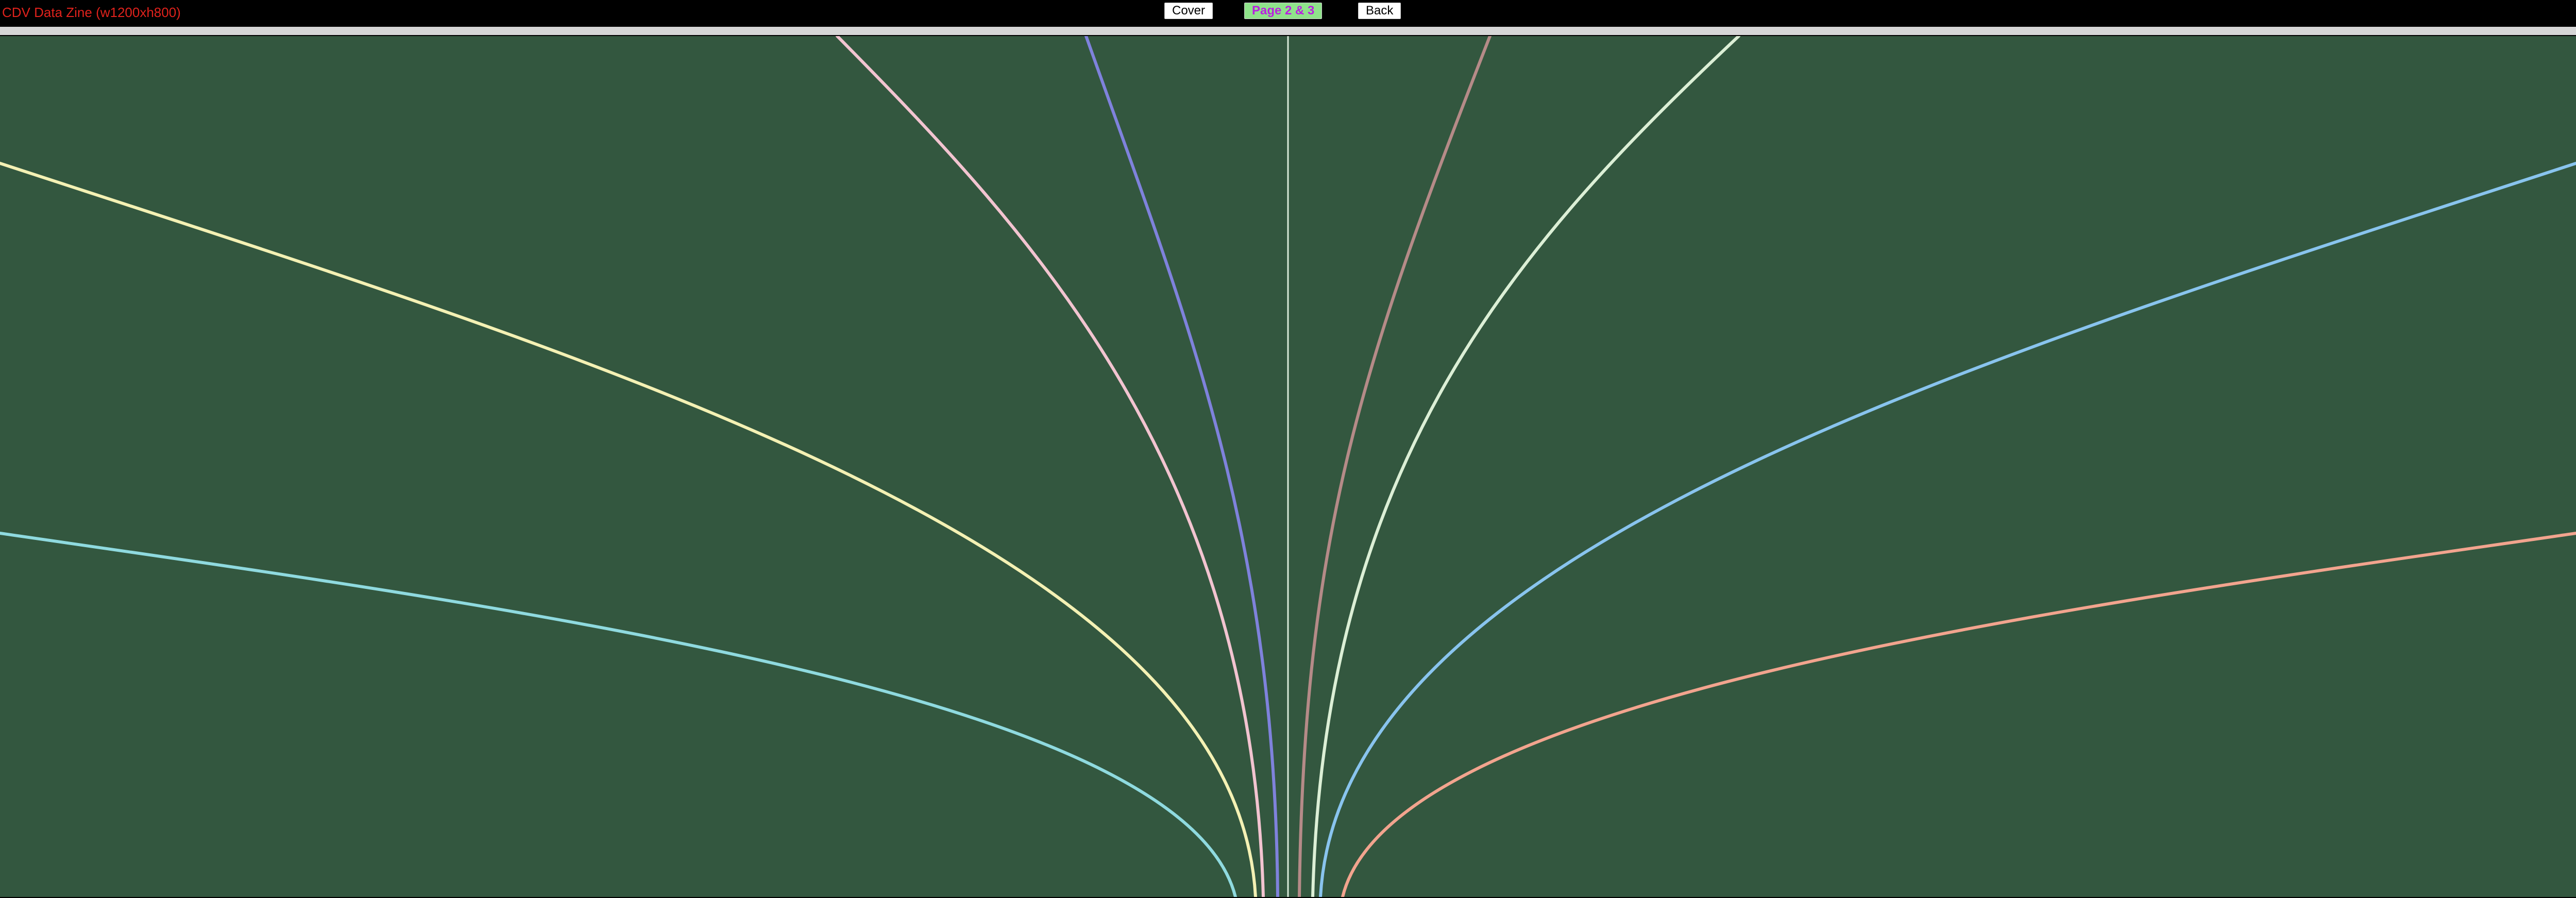  Describe the element at coordinates (1188, 11) in the screenshot. I see `cover-button: Cover` at that location.